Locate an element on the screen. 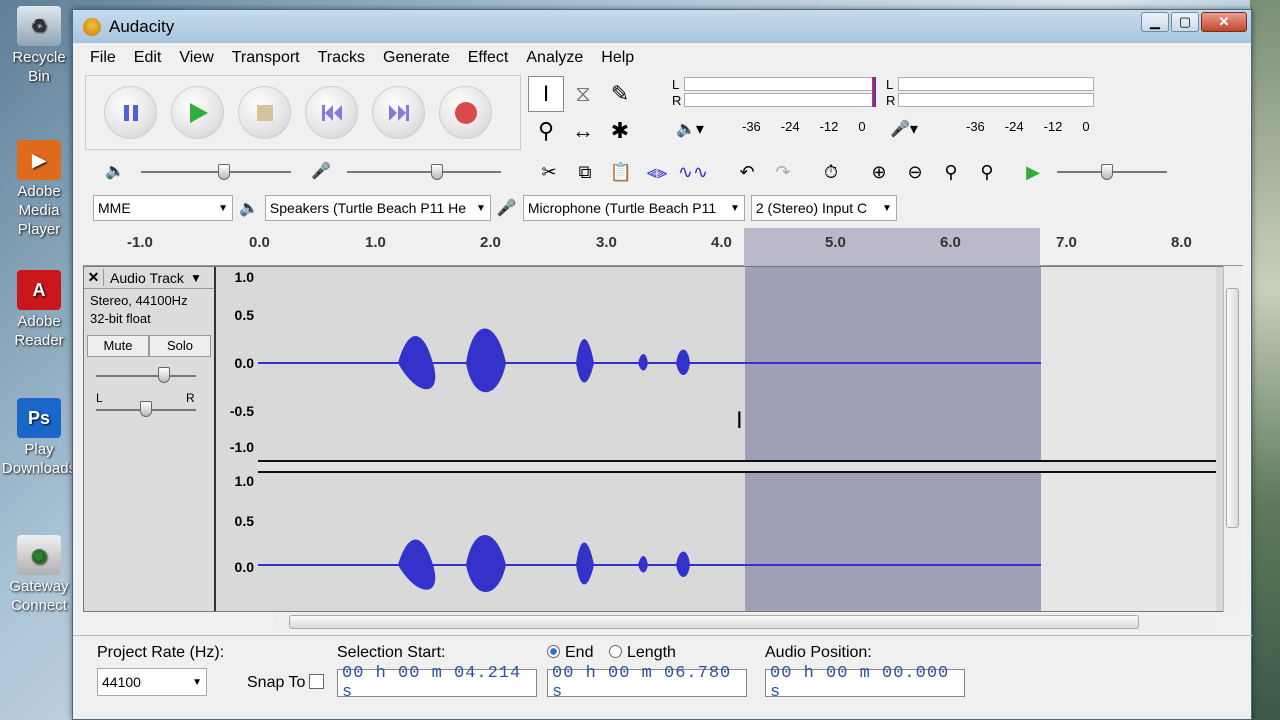  scale-label: 0.0 is located at coordinates (244, 363).